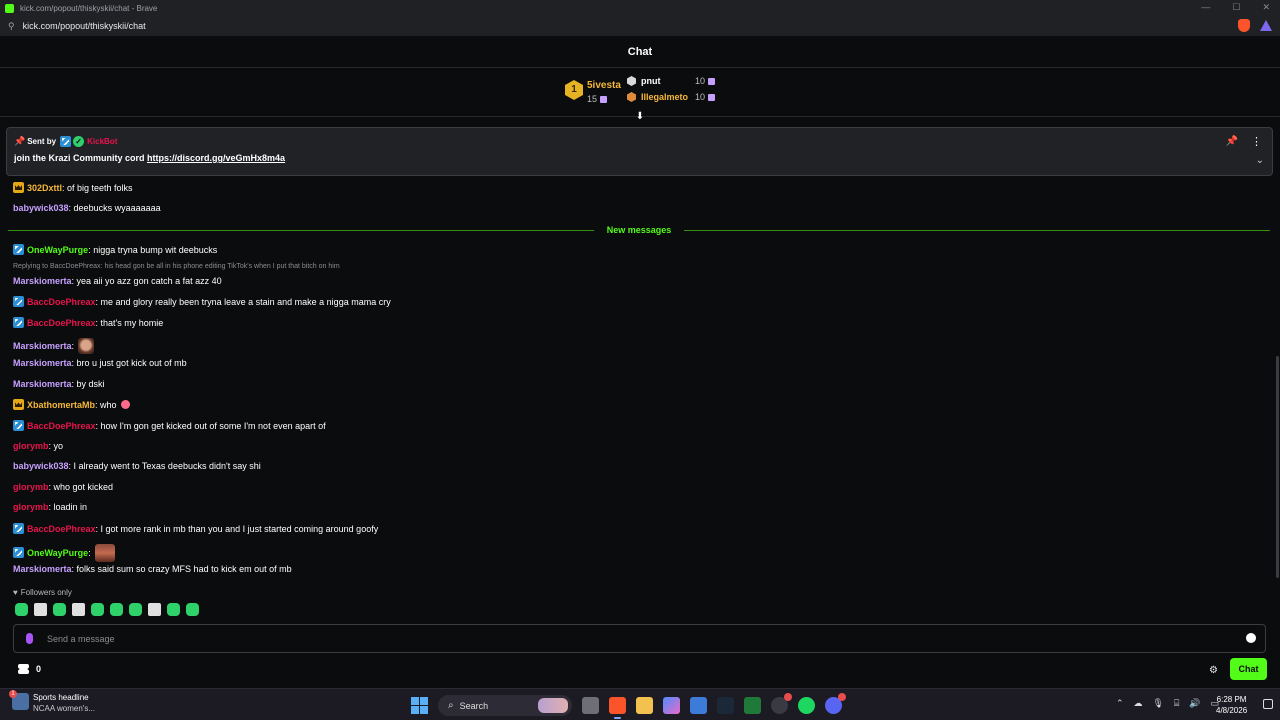 This screenshot has width=1280, height=720. I want to click on minimize-icon: —, so click(1205, 7).